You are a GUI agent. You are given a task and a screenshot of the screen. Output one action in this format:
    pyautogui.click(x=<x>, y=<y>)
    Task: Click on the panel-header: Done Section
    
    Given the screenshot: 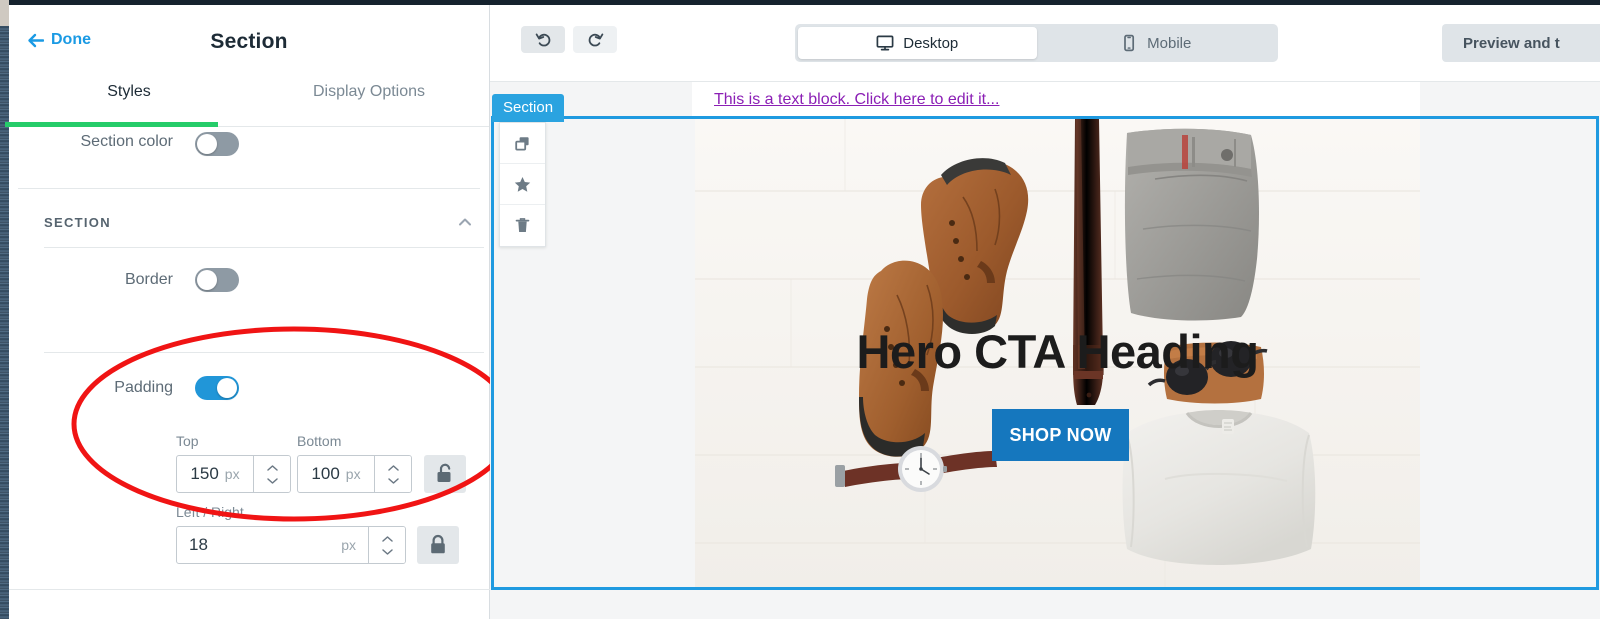 What is the action you would take?
    pyautogui.click(x=249, y=42)
    